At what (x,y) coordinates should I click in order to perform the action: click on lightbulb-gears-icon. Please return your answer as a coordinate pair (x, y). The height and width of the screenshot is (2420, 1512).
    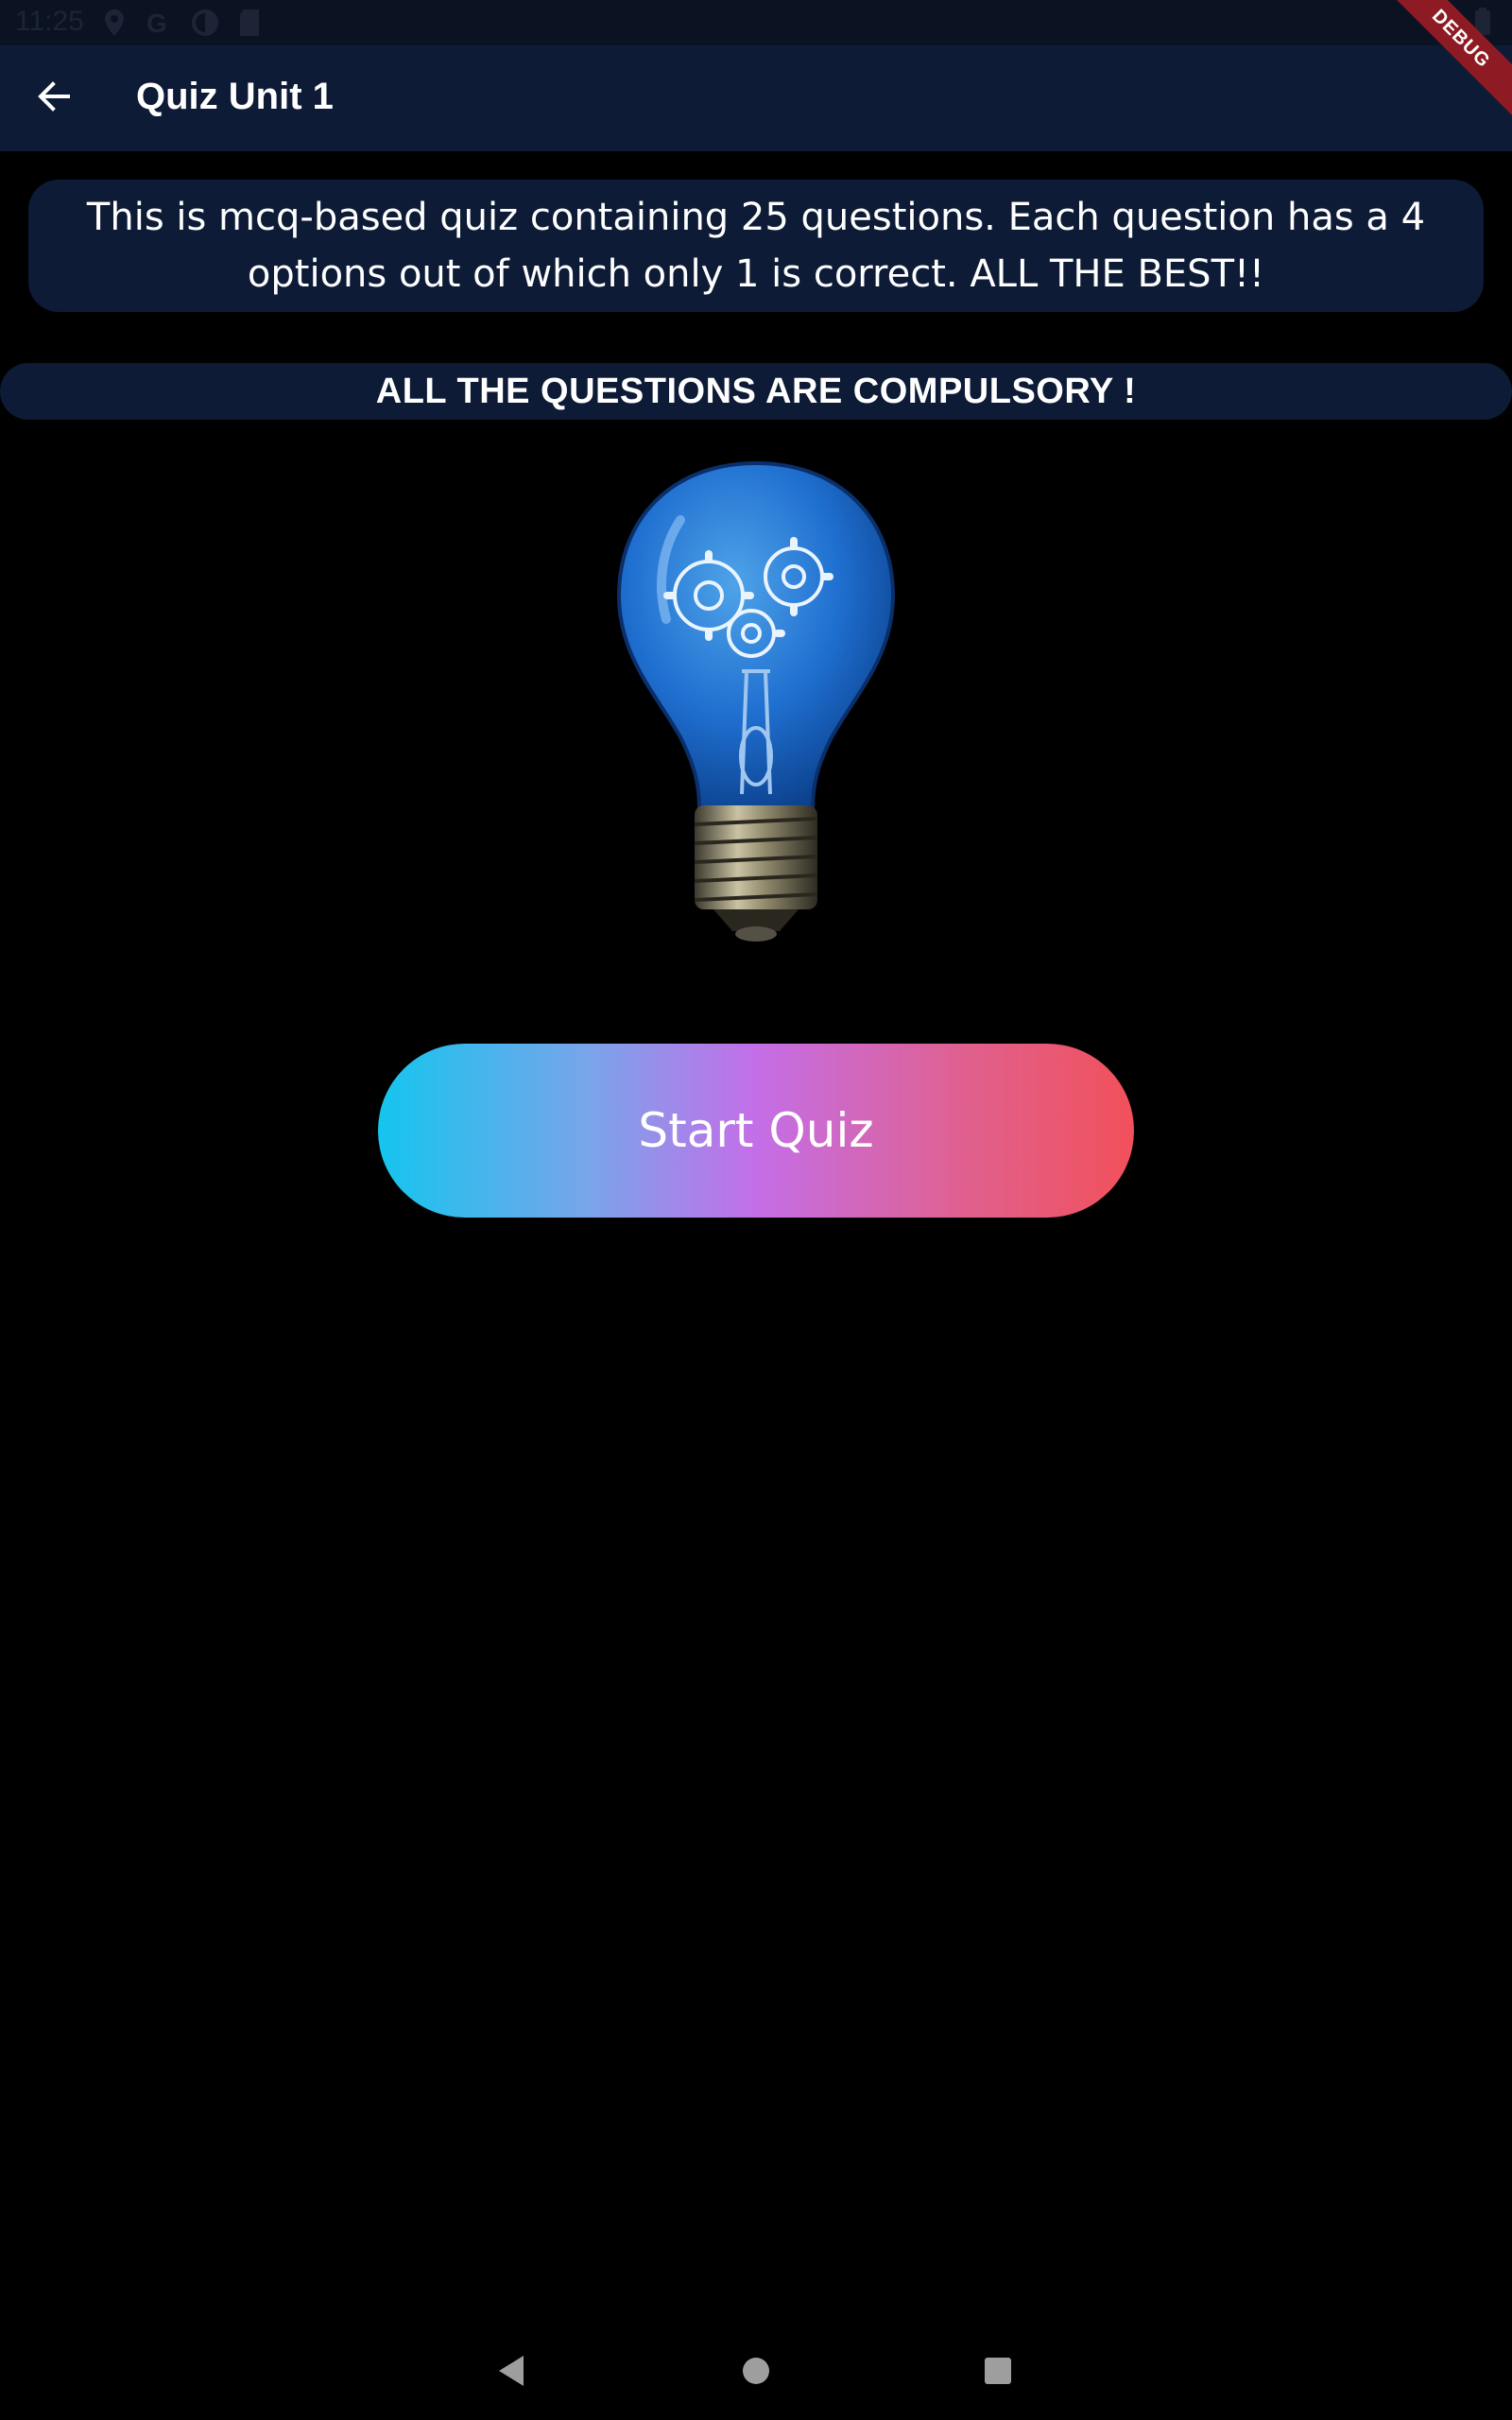
    Looking at the image, I should click on (756, 699).